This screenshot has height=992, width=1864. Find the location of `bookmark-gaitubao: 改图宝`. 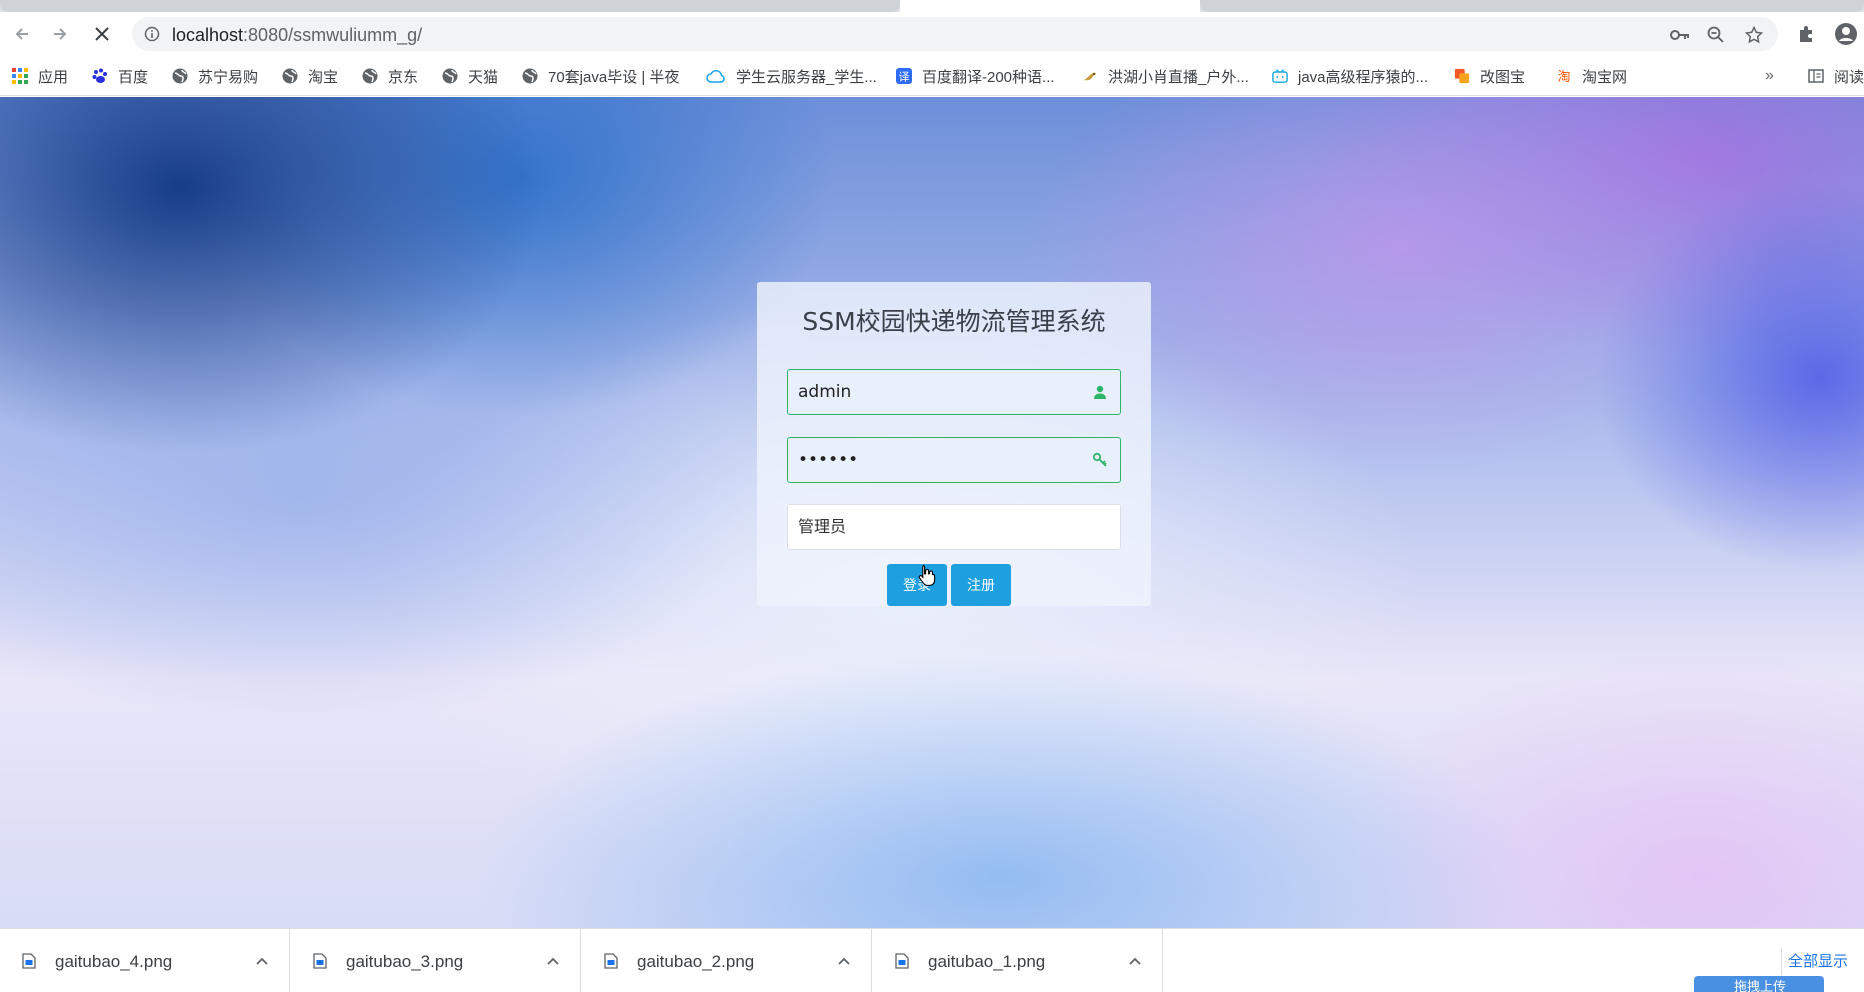

bookmark-gaitubao: 改图宝 is located at coordinates (1489, 76).